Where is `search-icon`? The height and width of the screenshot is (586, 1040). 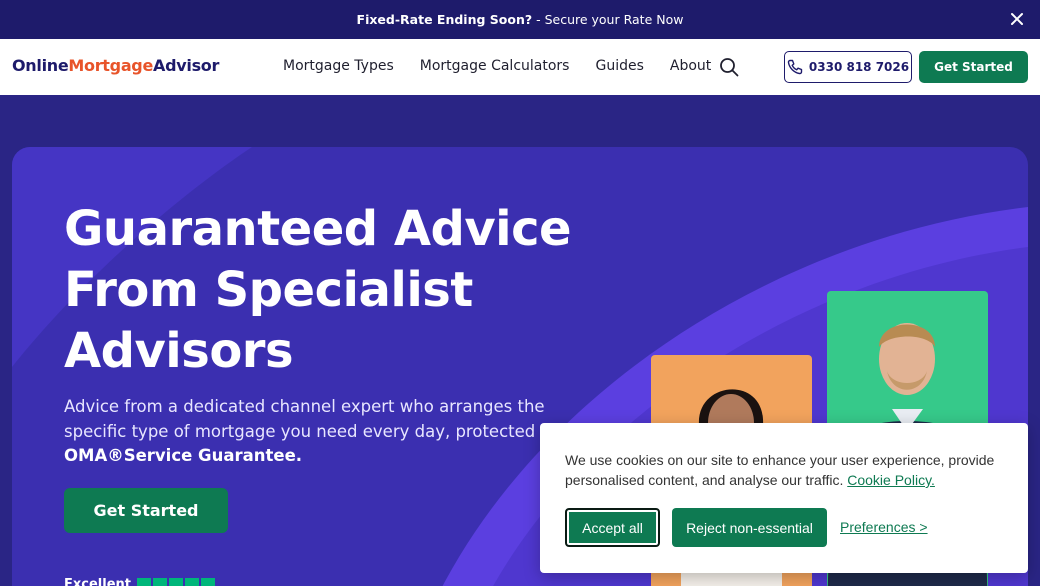 search-icon is located at coordinates (729, 67).